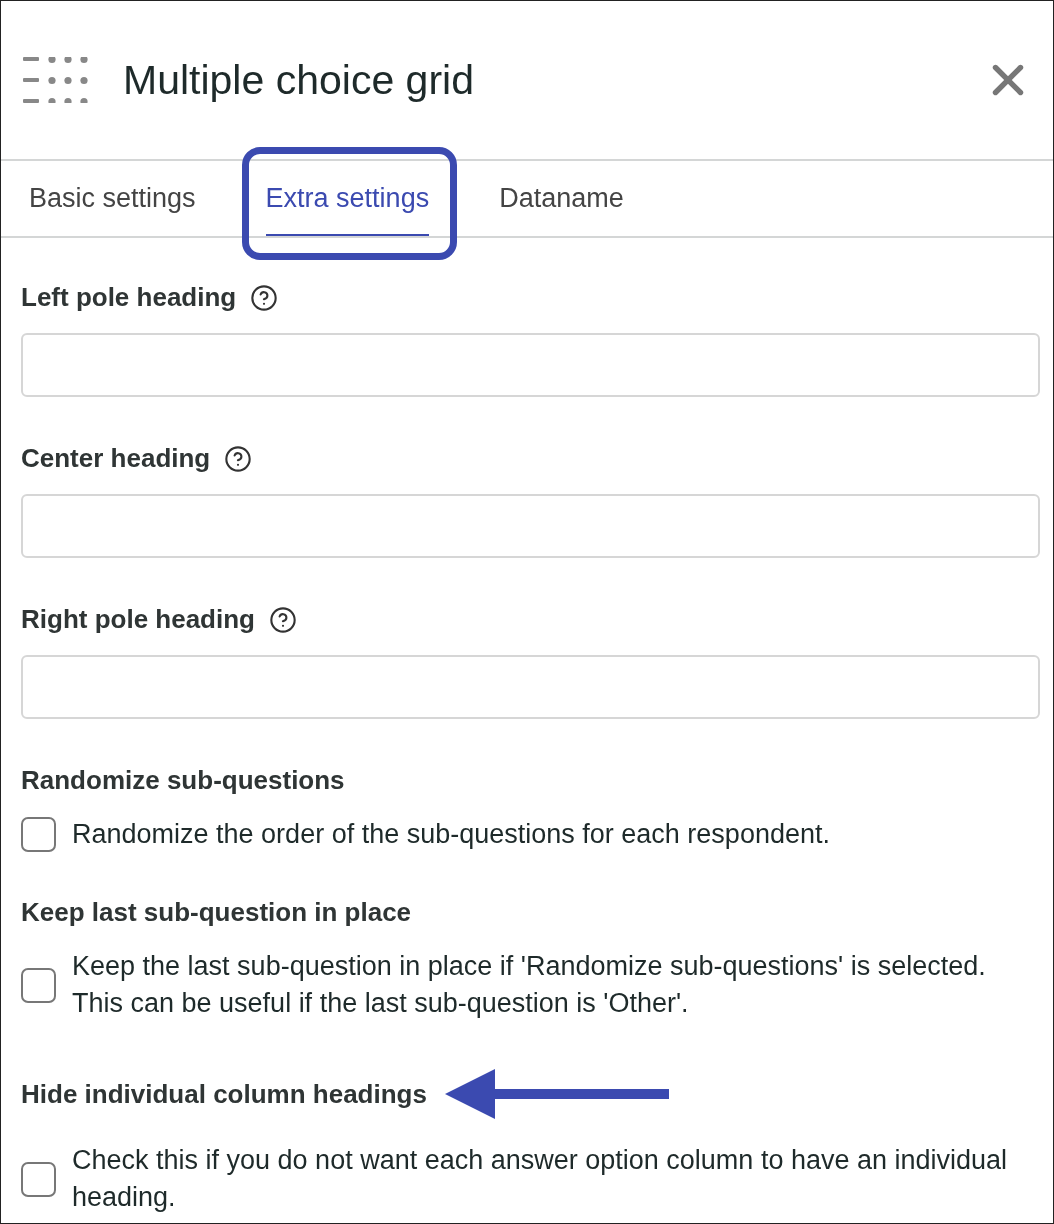 This screenshot has height=1224, width=1054. What do you see at coordinates (561, 198) in the screenshot?
I see `tab: Dataname` at bounding box center [561, 198].